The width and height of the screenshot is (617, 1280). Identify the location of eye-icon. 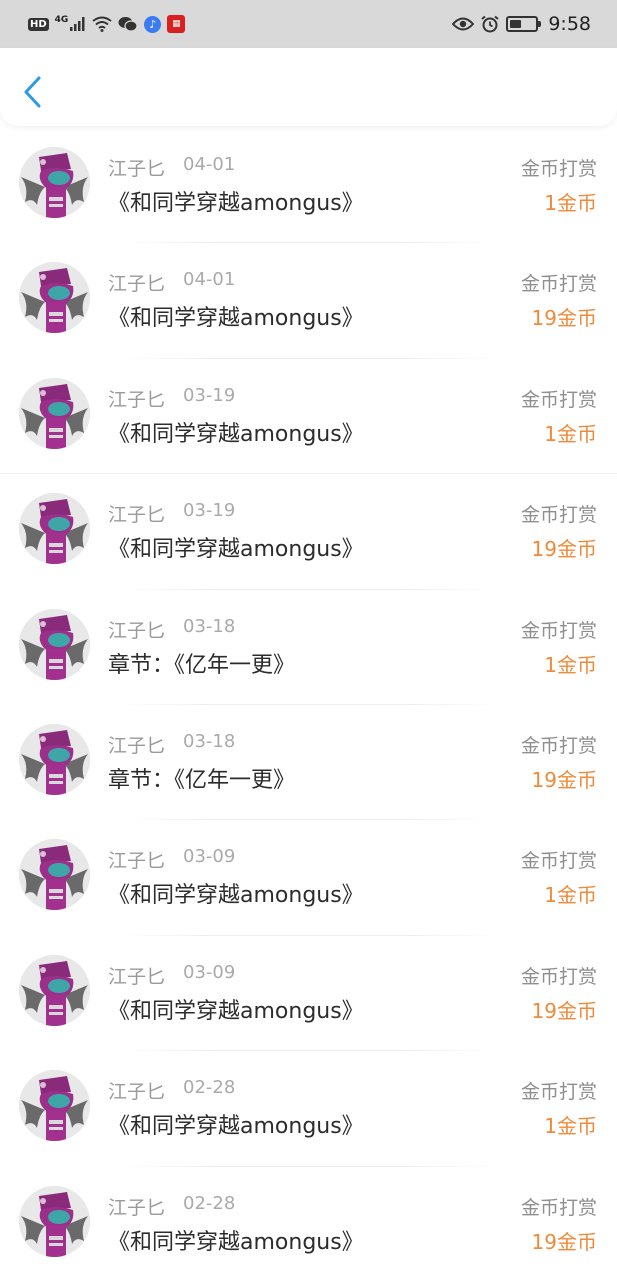
(463, 24).